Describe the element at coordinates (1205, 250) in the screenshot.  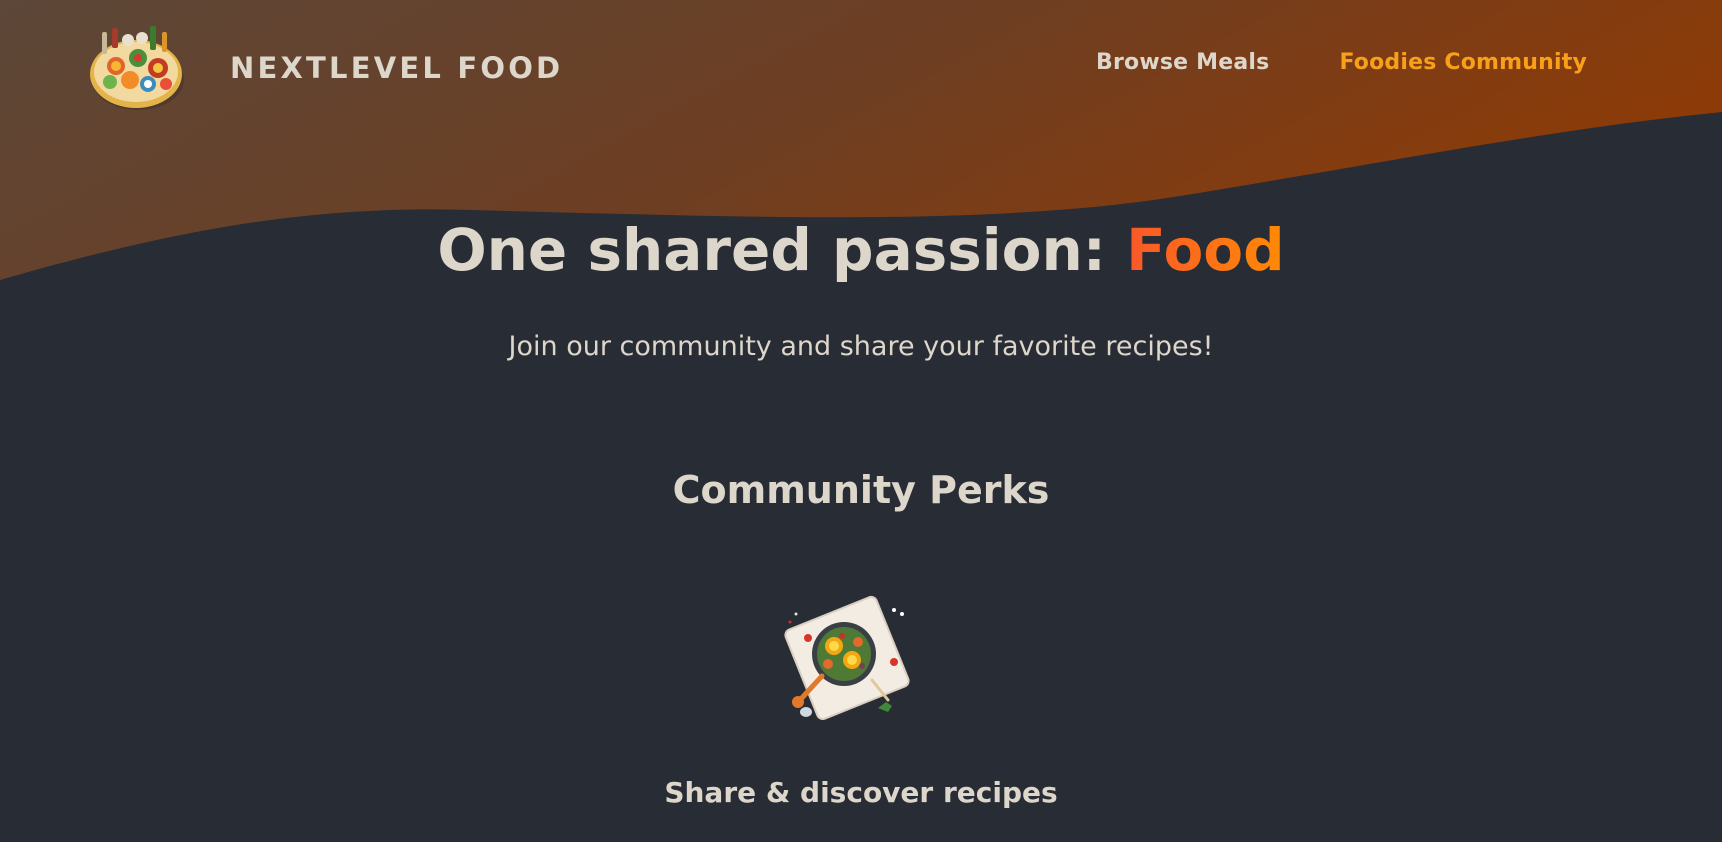
I see `hero-title-highlight: Food` at that location.